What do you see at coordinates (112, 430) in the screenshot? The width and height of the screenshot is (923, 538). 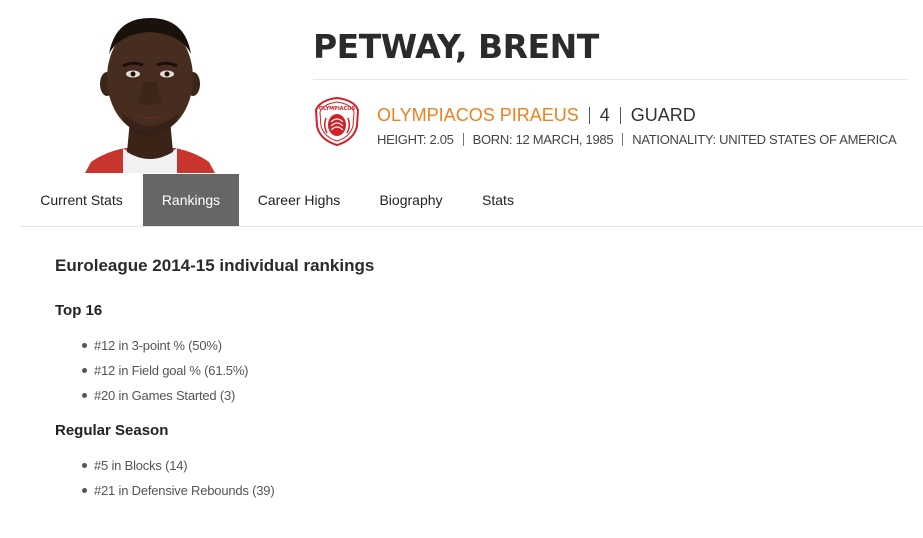 I see `section-title-regular-season: Regular Season` at bounding box center [112, 430].